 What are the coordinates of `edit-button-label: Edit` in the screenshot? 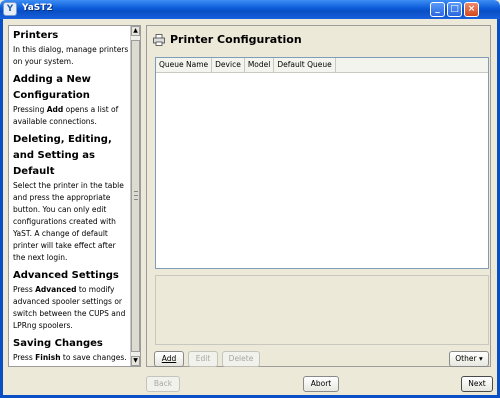 It's located at (203, 358).